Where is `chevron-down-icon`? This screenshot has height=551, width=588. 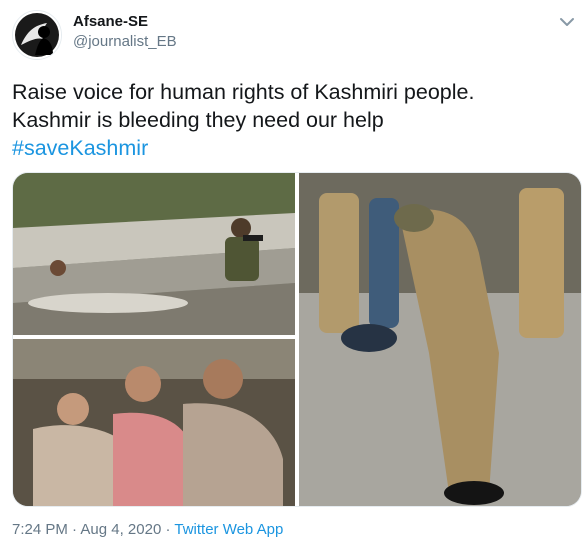 chevron-down-icon is located at coordinates (567, 22).